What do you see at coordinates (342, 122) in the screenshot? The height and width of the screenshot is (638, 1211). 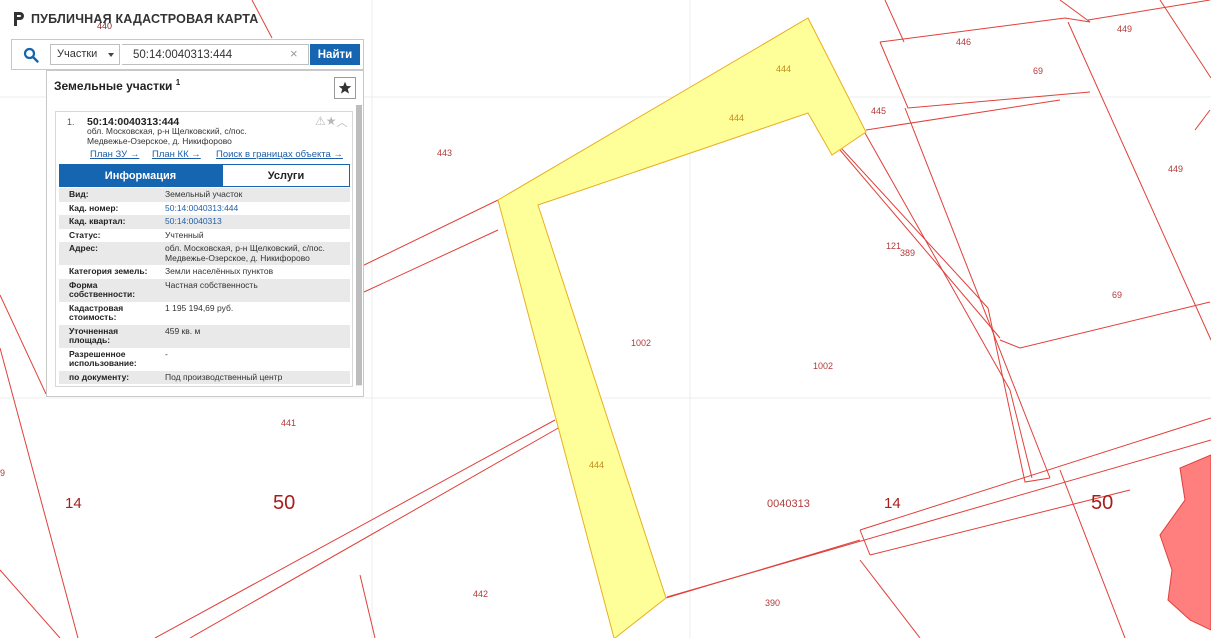 I see `chevron-up-icon: ︿` at bounding box center [342, 122].